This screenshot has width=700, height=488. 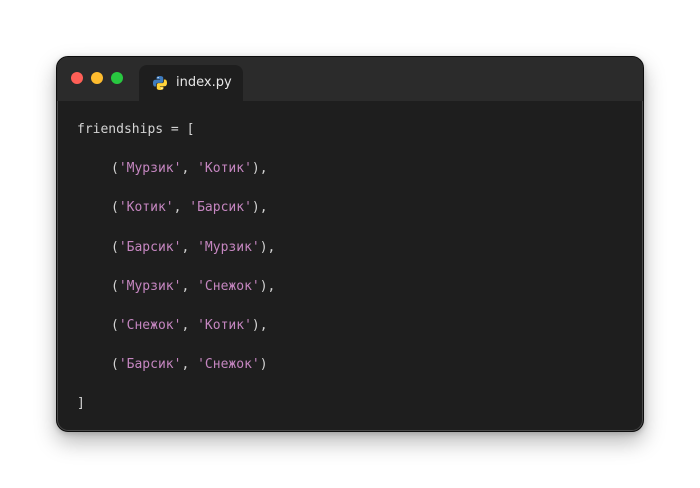 What do you see at coordinates (97, 78) in the screenshot?
I see `minimize-window-button` at bounding box center [97, 78].